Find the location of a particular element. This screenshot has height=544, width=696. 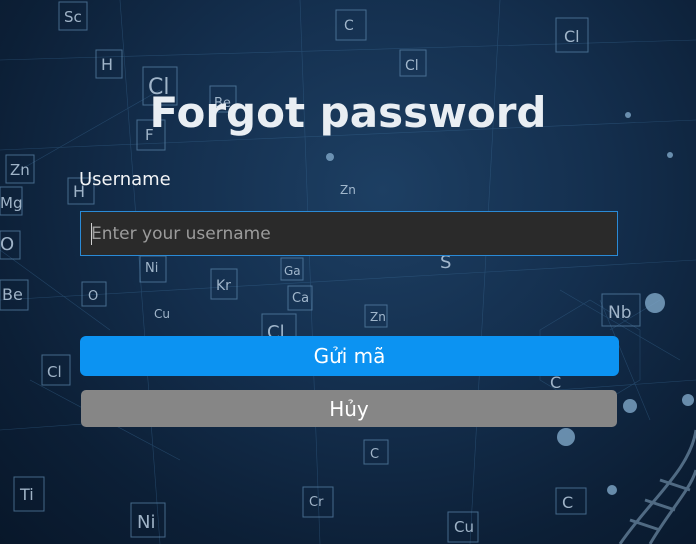

svg-text: Cr is located at coordinates (316, 502).